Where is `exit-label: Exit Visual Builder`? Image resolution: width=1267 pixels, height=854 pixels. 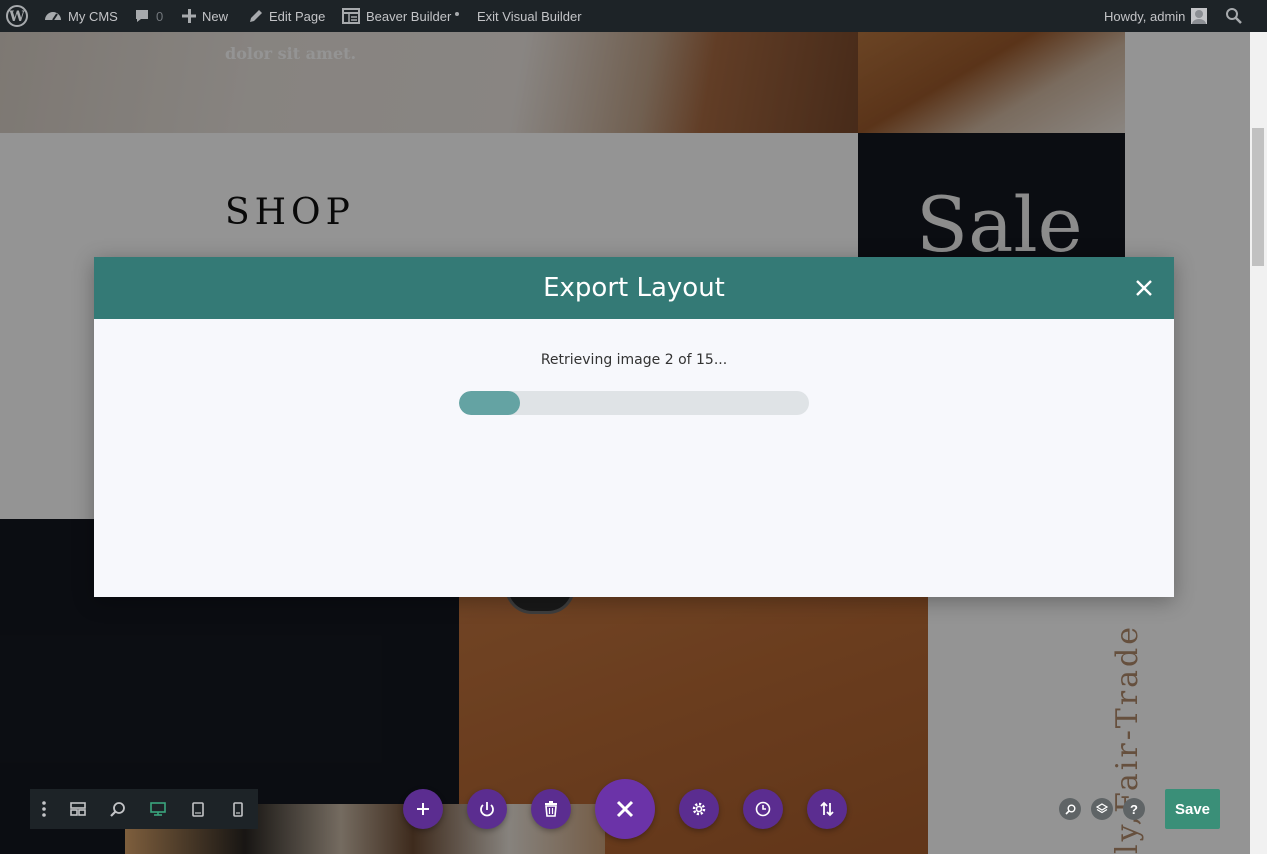 exit-label: Exit Visual Builder is located at coordinates (529, 16).